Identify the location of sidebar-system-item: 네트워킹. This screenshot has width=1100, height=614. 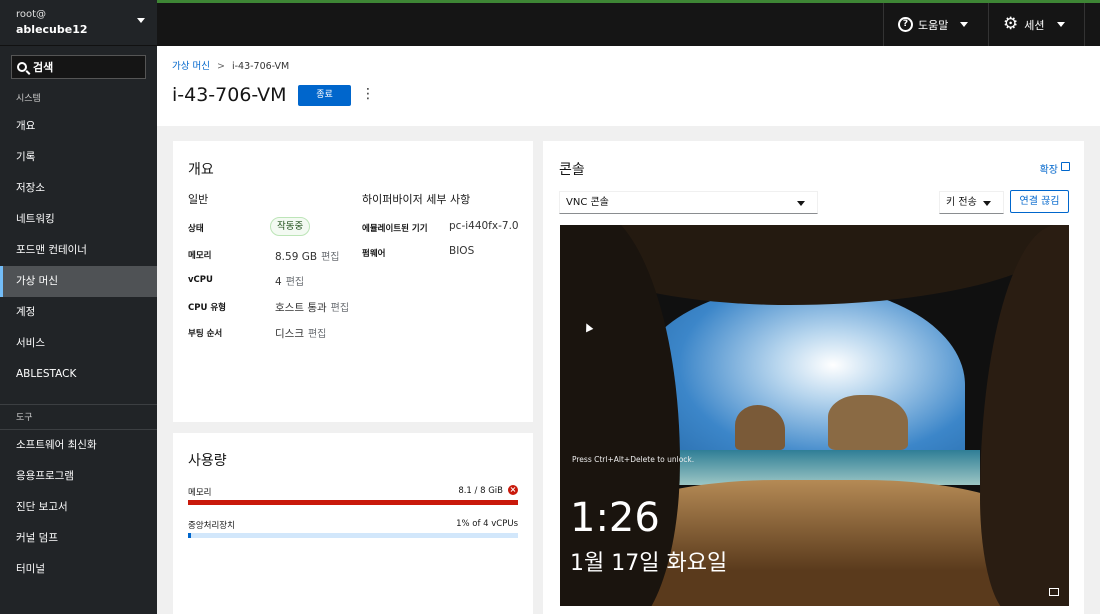
(78, 219).